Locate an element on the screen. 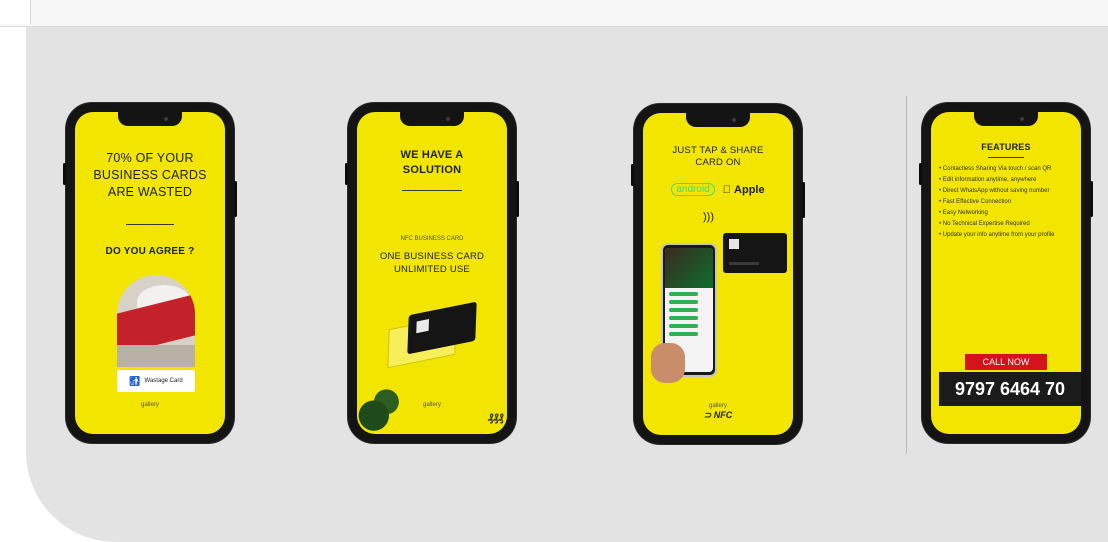 This screenshot has height=542, width=1108. top-bar is located at coordinates (554, 13).